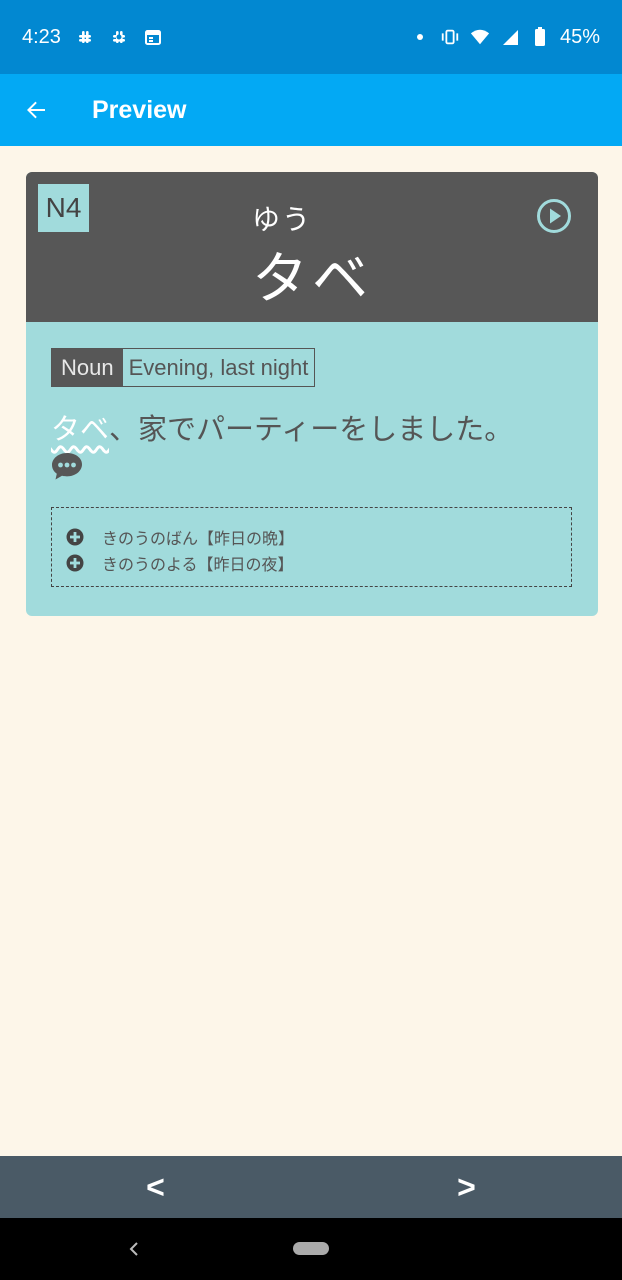 The width and height of the screenshot is (622, 1280). I want to click on wifi-icon, so click(480, 37).